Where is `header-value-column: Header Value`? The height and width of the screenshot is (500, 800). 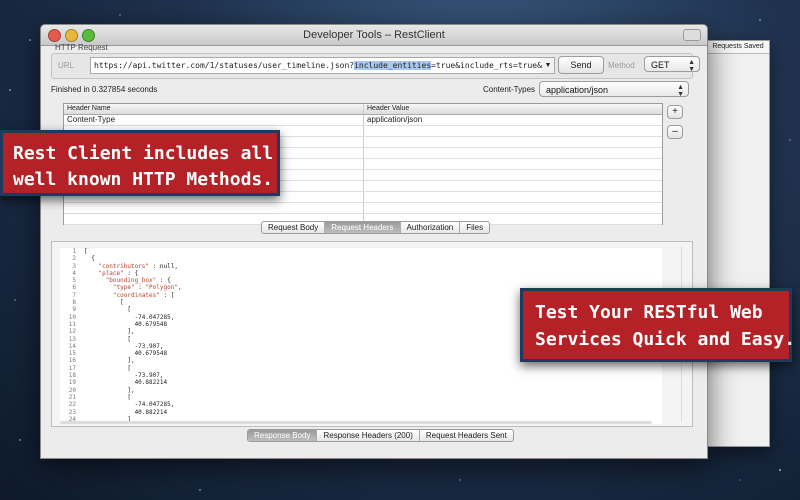
header-value-column: Header Value is located at coordinates (512, 109).